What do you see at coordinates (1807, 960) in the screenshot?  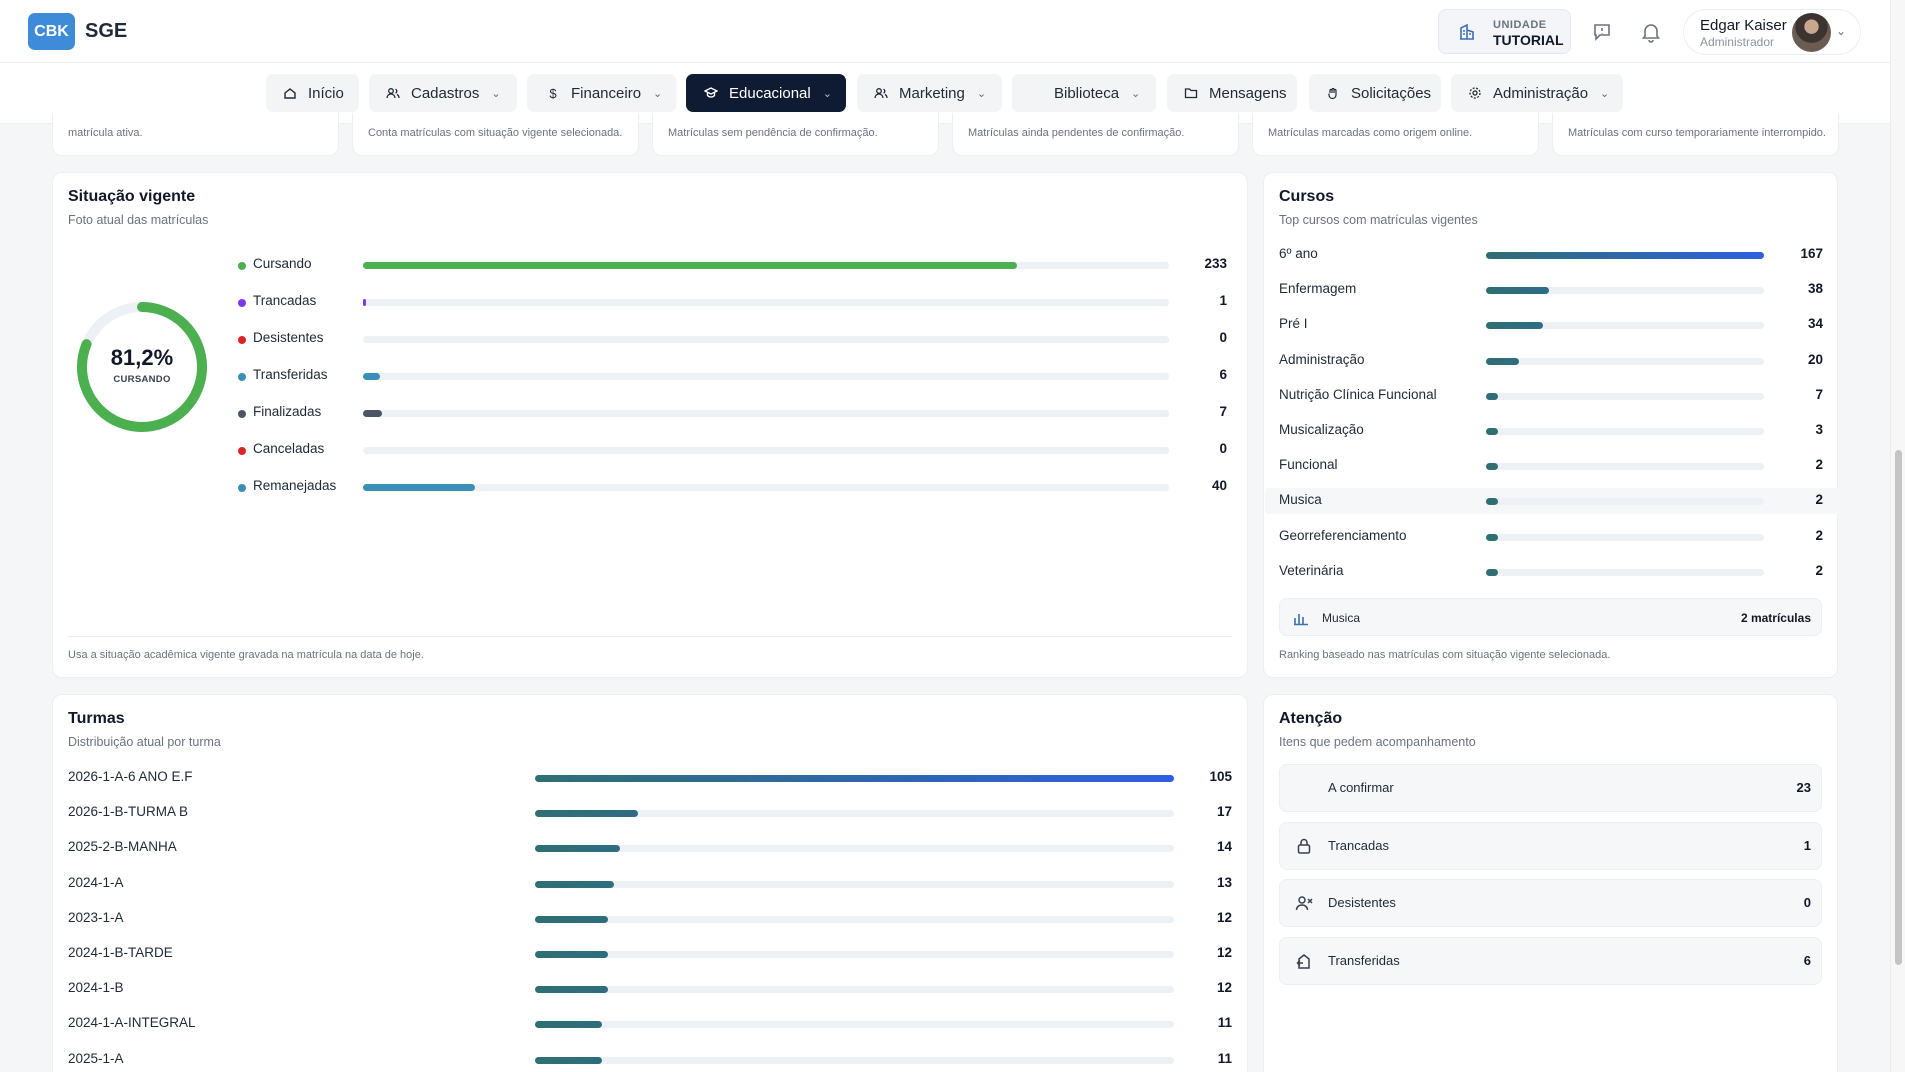 I see `atencao-value: 6` at bounding box center [1807, 960].